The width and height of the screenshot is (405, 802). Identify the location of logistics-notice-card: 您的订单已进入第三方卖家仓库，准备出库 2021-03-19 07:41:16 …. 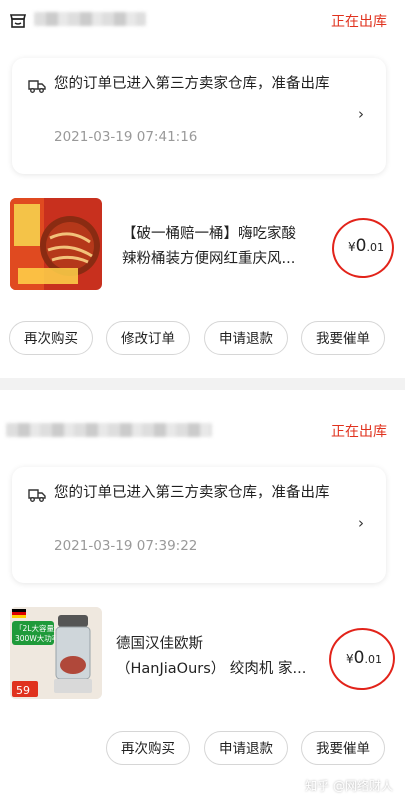
(199, 116).